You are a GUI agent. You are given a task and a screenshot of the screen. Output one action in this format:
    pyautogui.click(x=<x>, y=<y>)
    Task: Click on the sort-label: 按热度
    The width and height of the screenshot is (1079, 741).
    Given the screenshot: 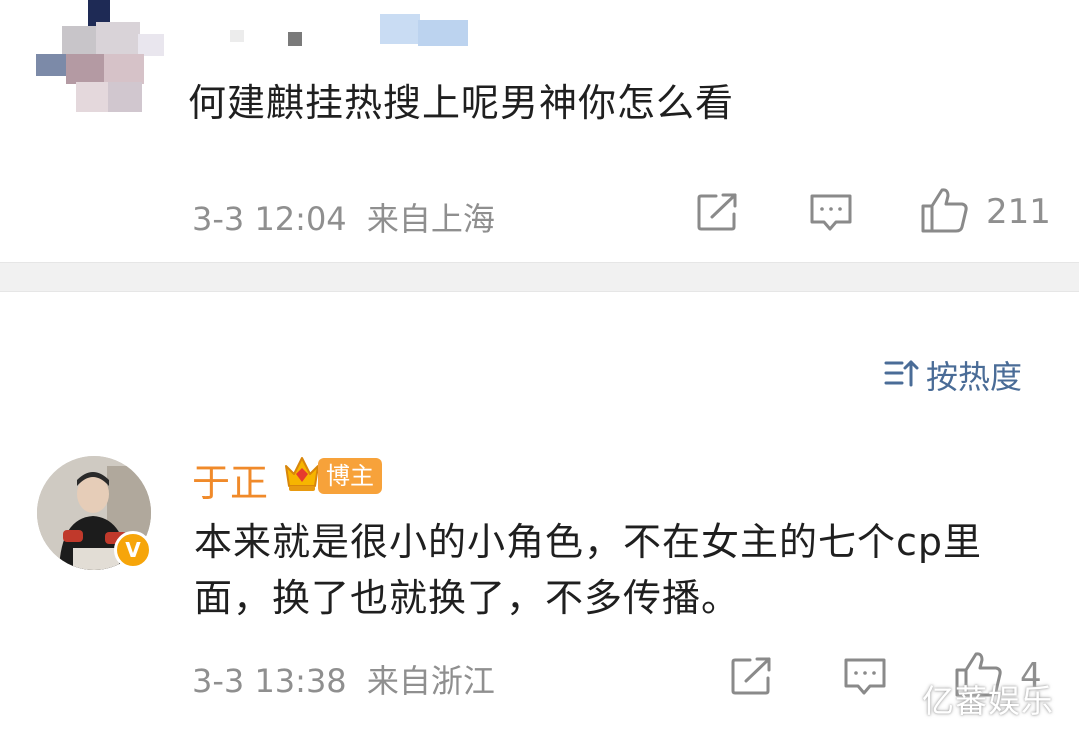 What is the action you would take?
    pyautogui.click(x=974, y=377)
    